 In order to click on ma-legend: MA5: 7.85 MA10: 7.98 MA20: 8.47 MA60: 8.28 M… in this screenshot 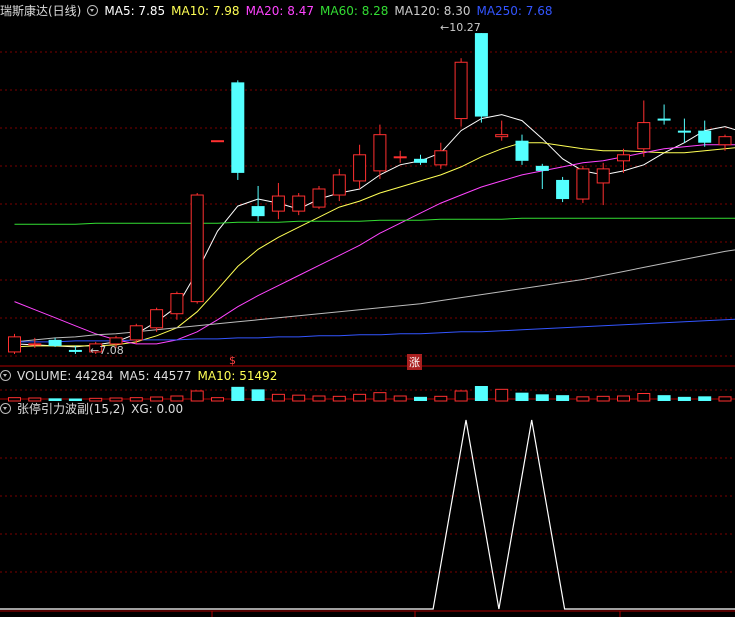, I will do `click(331, 11)`.